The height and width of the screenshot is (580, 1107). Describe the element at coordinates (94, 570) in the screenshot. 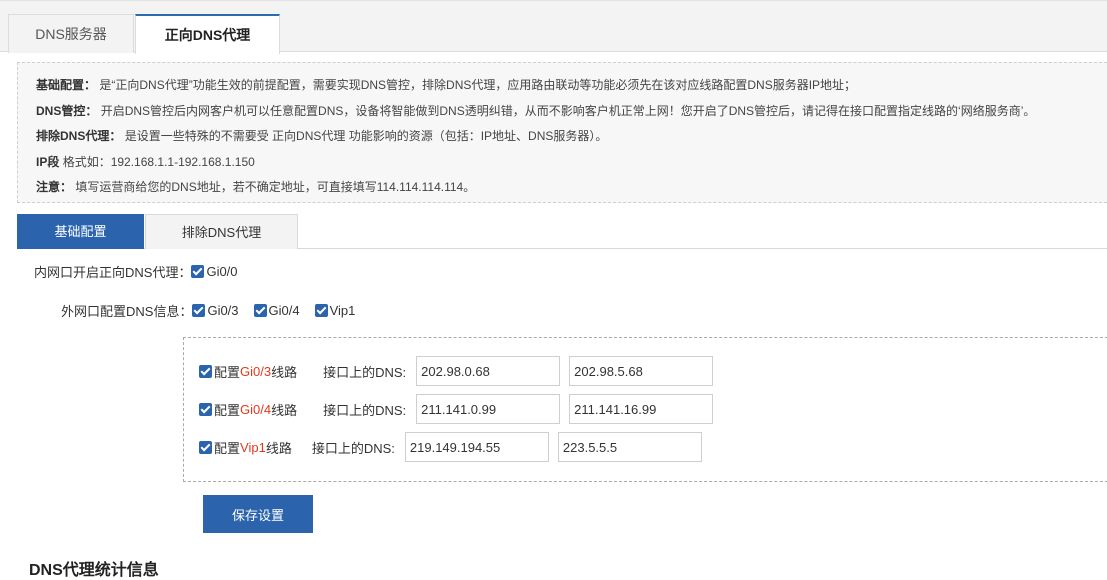

I see `stats-section-title: DNS代理统计信息` at that location.